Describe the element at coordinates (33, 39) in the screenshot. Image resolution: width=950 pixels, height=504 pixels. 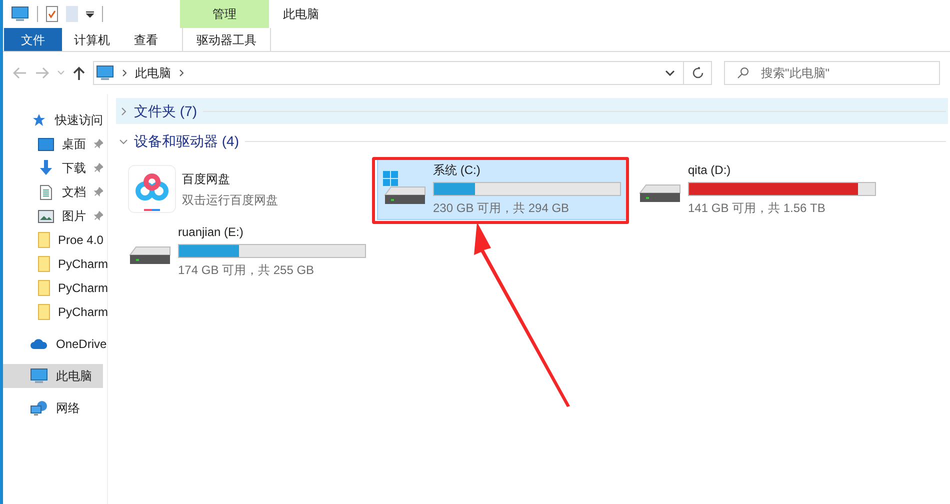
I see `ribbon-tab: 文件` at that location.